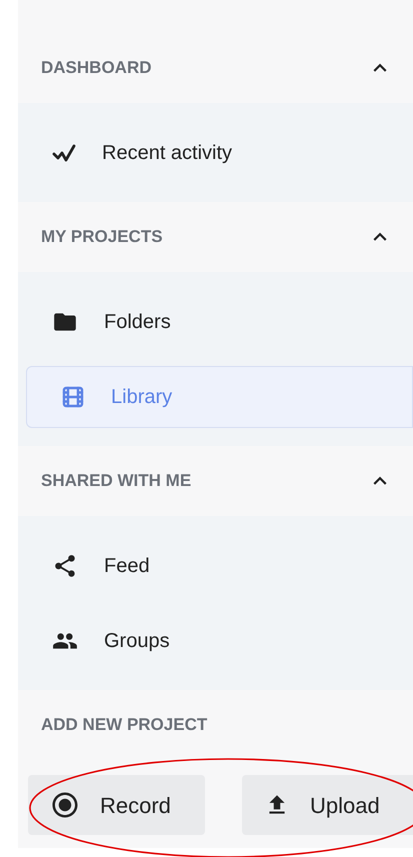  Describe the element at coordinates (215, 641) in the screenshot. I see `nav-item: Groups` at that location.